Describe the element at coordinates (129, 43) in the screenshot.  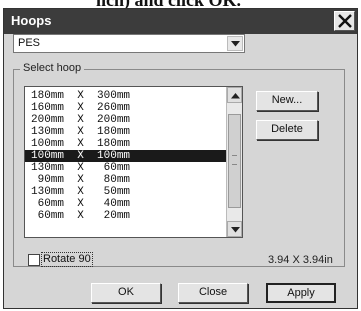
I see `format-select: PES` at that location.